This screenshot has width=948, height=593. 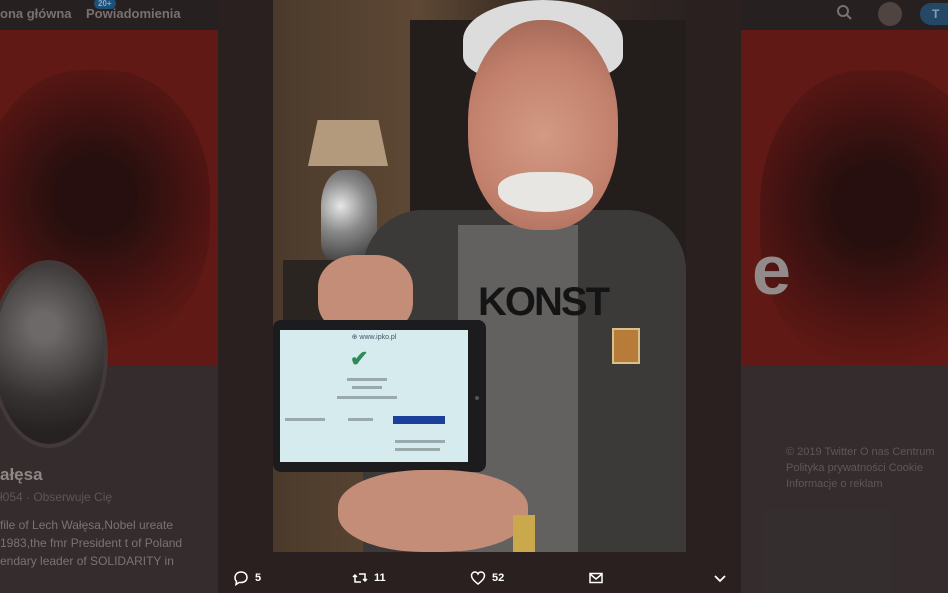 I want to click on heart-icon, so click(x=478, y=578).